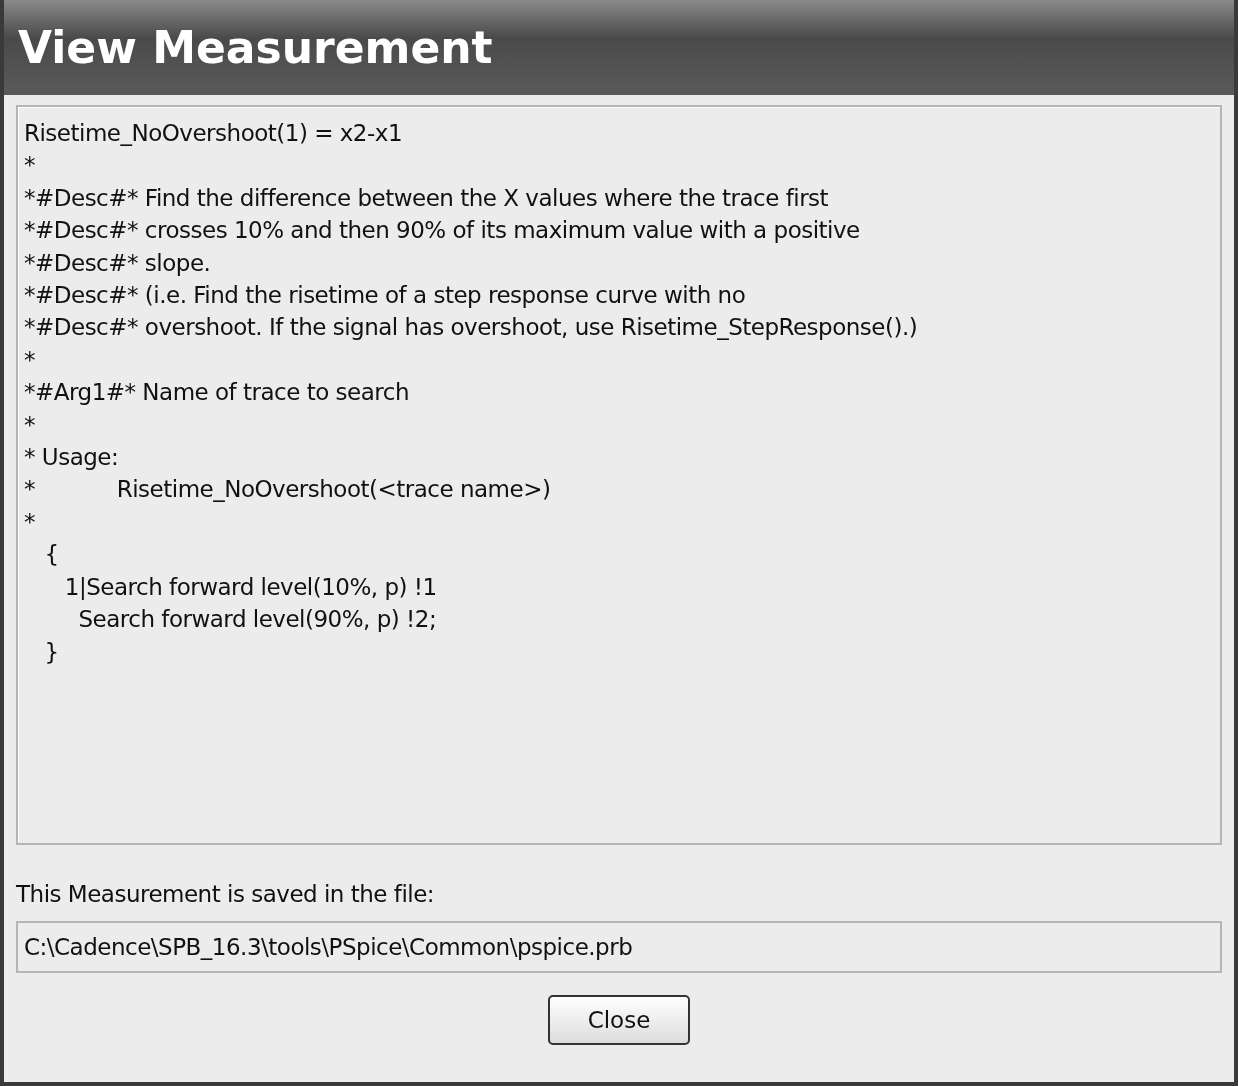  I want to click on code-line: *#Desc#* Find the difference between the X values where the trace first, so click(427, 198).